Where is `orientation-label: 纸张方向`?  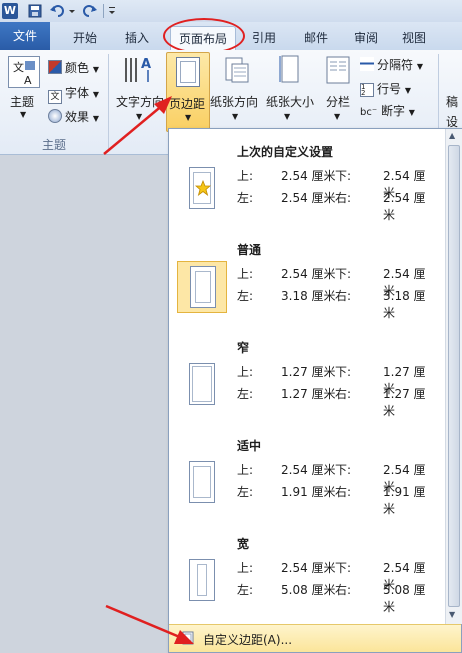 orientation-label: 纸张方向 is located at coordinates (234, 101).